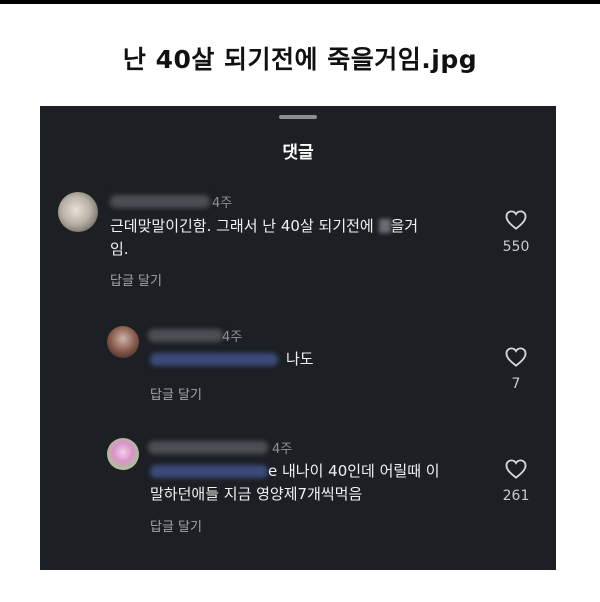 The width and height of the screenshot is (600, 602). Describe the element at coordinates (300, 2) in the screenshot. I see `top-border` at that location.